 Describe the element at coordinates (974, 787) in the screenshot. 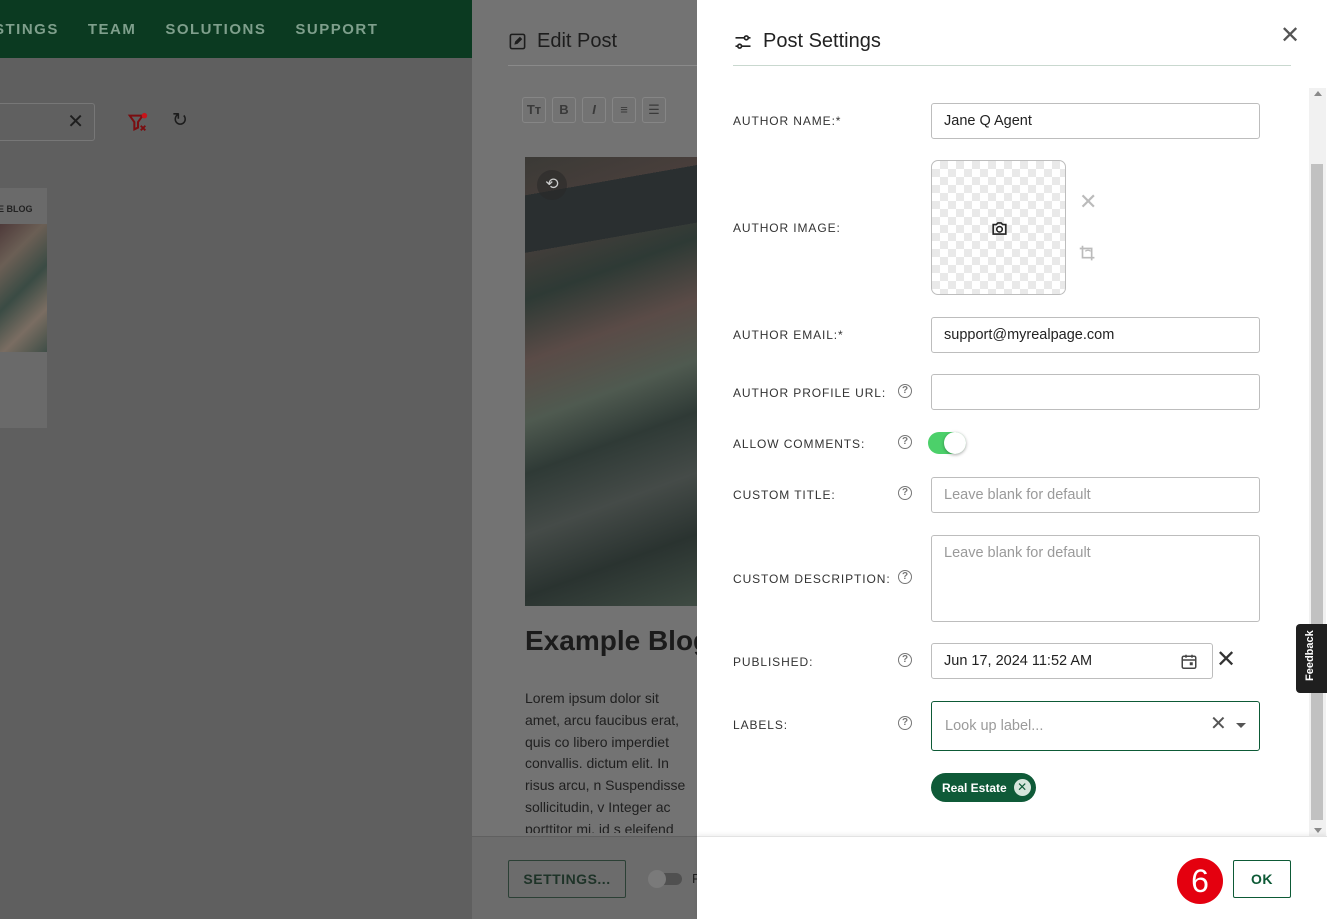

I see `label-chip-text: Real Estate` at that location.